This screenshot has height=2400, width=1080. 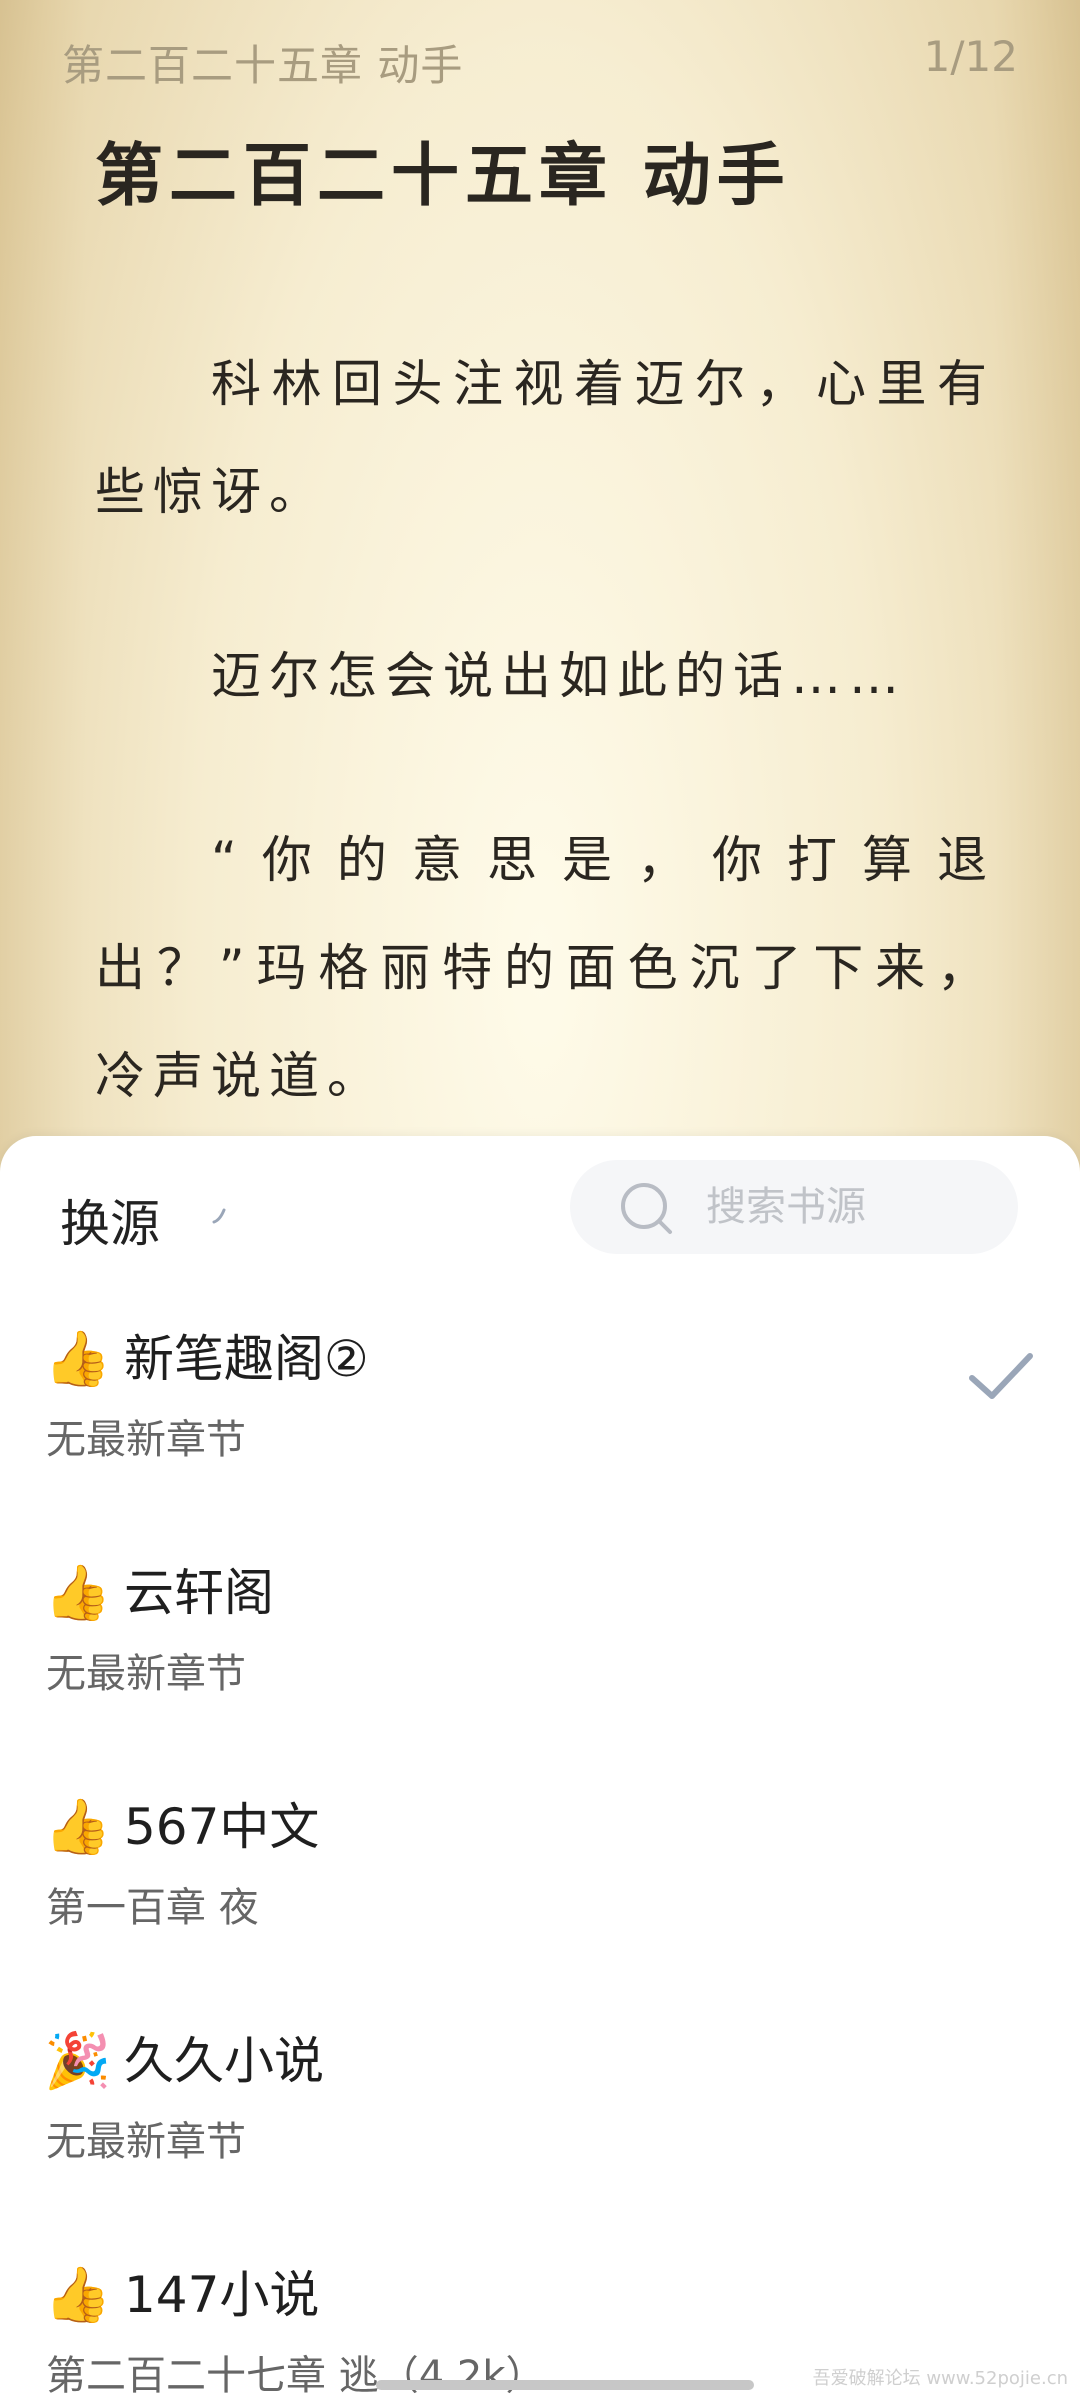 I want to click on source-search-box, so click(x=794, y=1207).